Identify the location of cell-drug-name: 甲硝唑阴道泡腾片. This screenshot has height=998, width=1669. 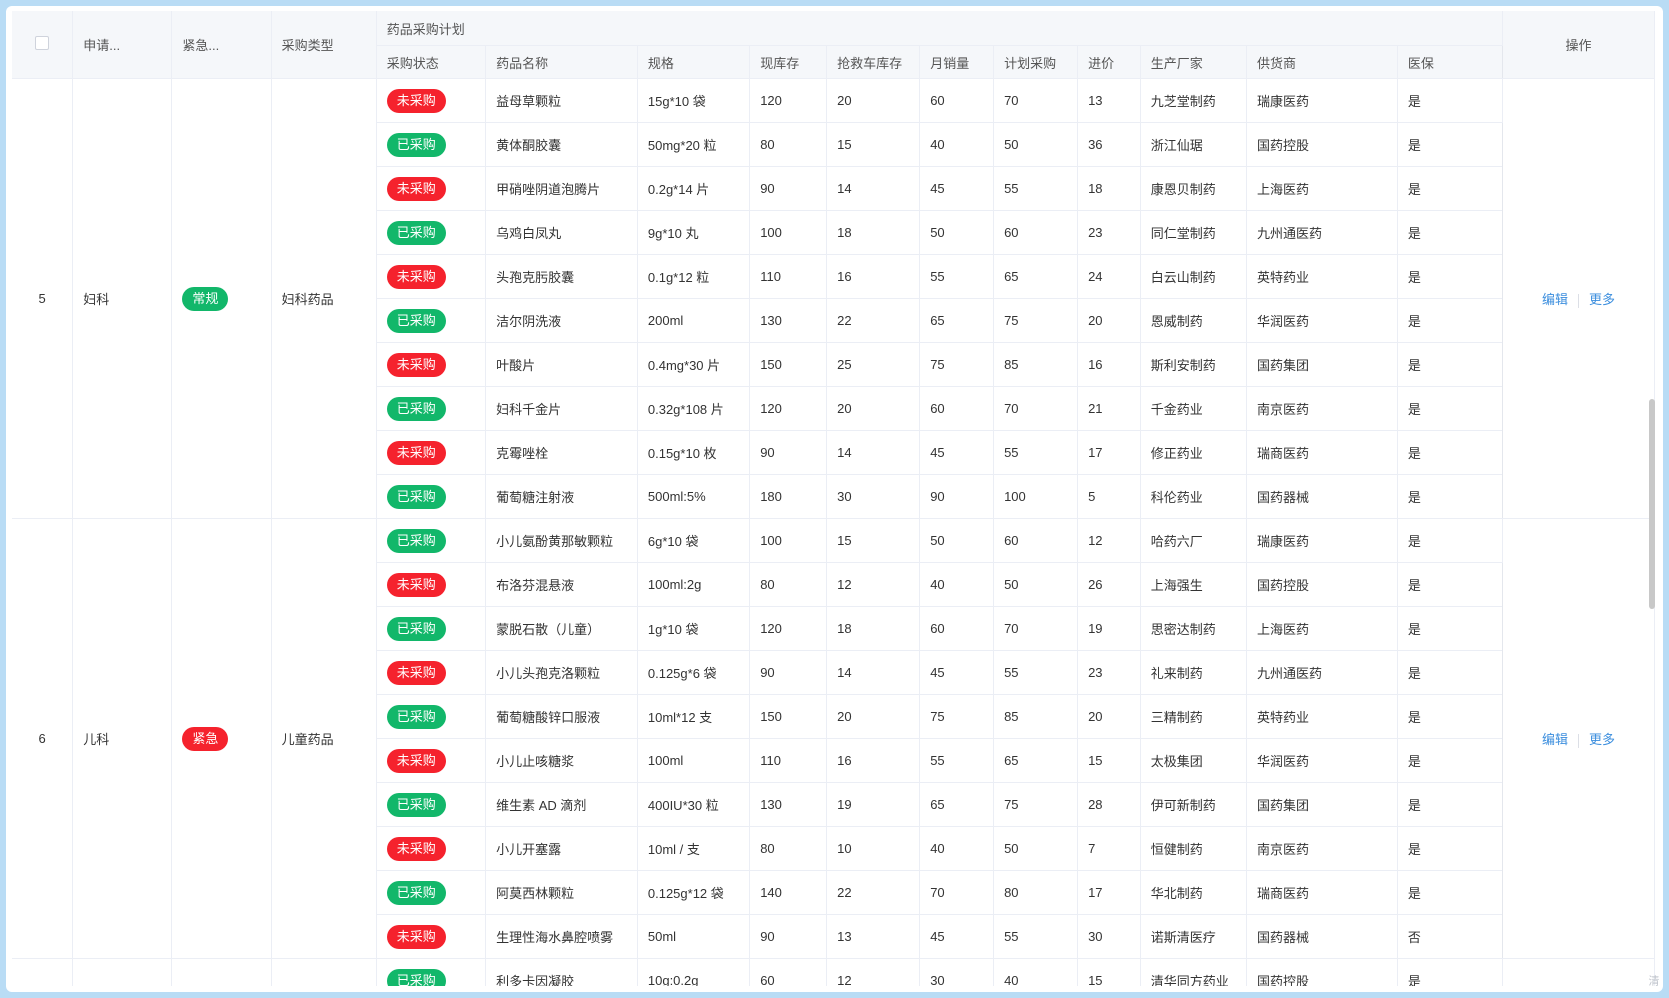
(561, 188).